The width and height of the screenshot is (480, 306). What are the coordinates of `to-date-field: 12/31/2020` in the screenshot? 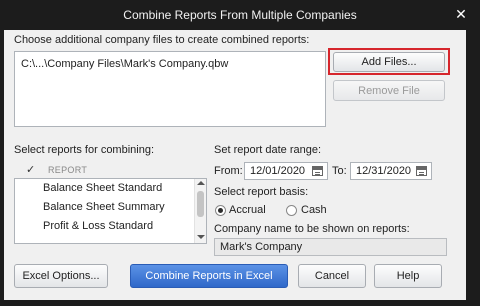 It's located at (391, 171).